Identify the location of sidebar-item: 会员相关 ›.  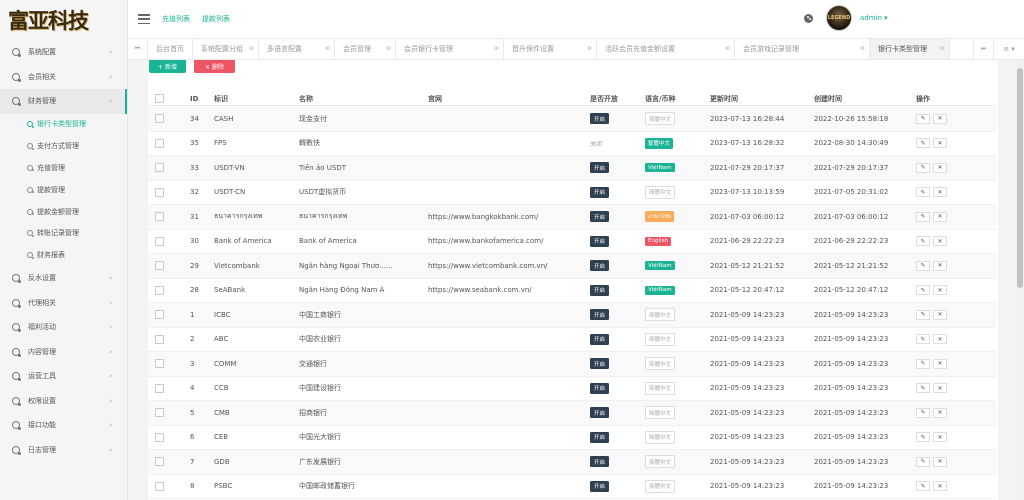
(63, 77).